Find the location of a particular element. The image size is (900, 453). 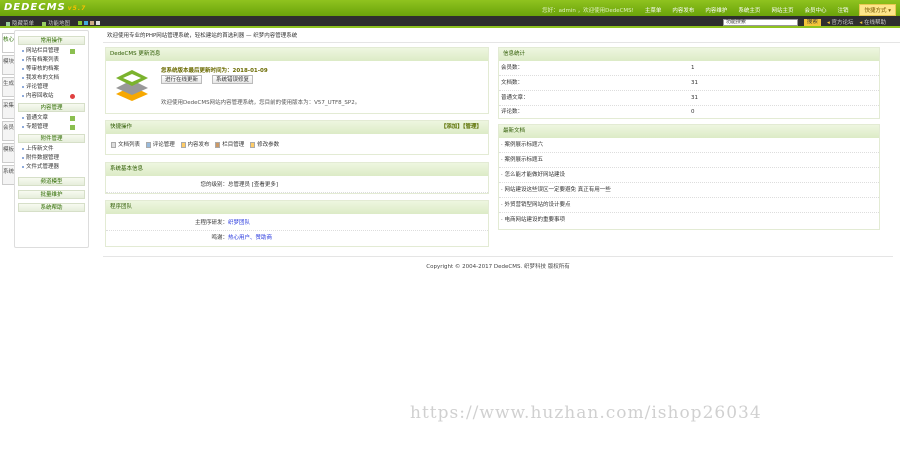

dedecms-logo-icon is located at coordinates (132, 85).